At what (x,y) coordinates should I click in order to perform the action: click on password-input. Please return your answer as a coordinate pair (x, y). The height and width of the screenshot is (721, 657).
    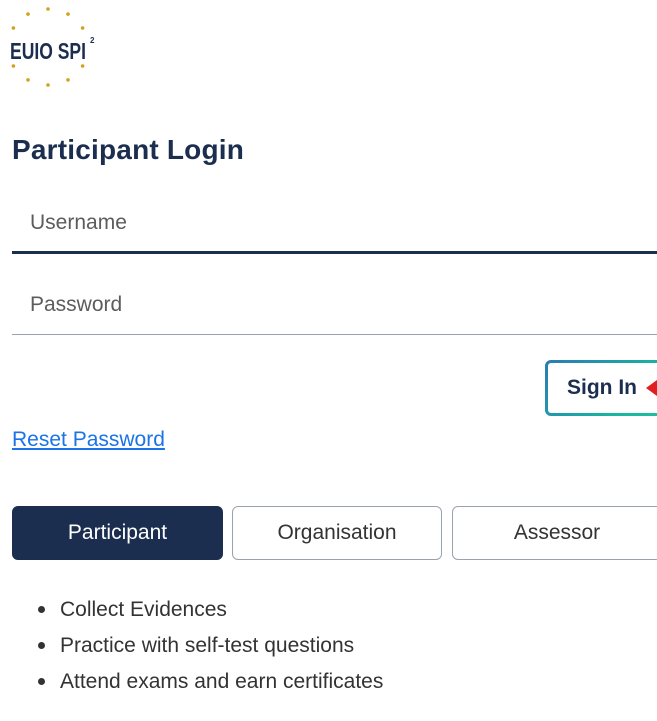
    Looking at the image, I should click on (334, 304).